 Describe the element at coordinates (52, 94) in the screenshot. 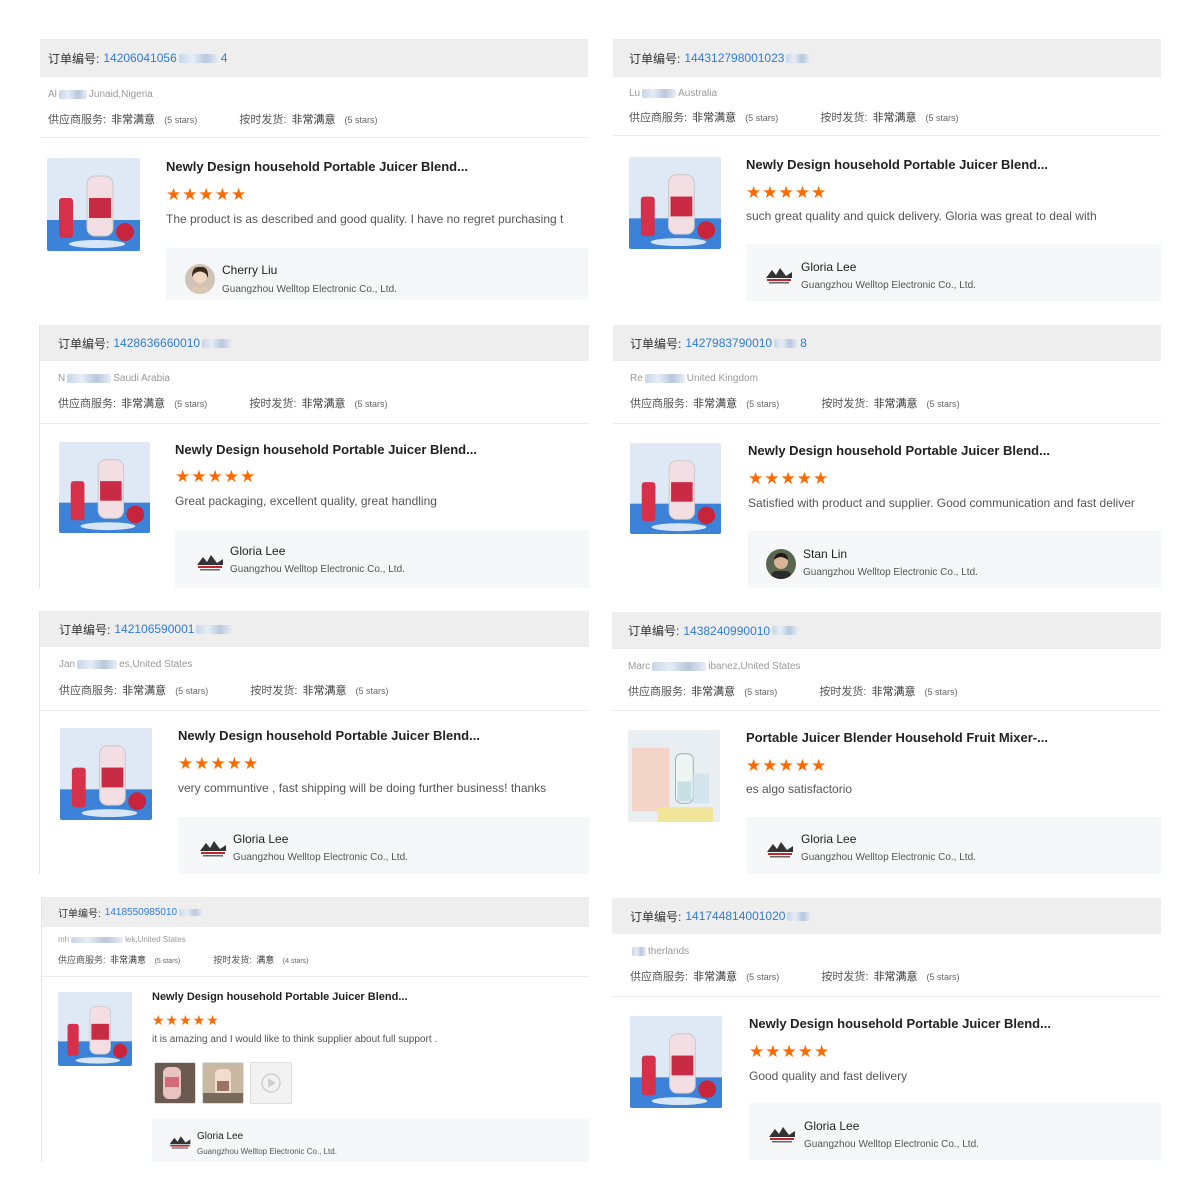

I see `buyer-name: Al` at that location.